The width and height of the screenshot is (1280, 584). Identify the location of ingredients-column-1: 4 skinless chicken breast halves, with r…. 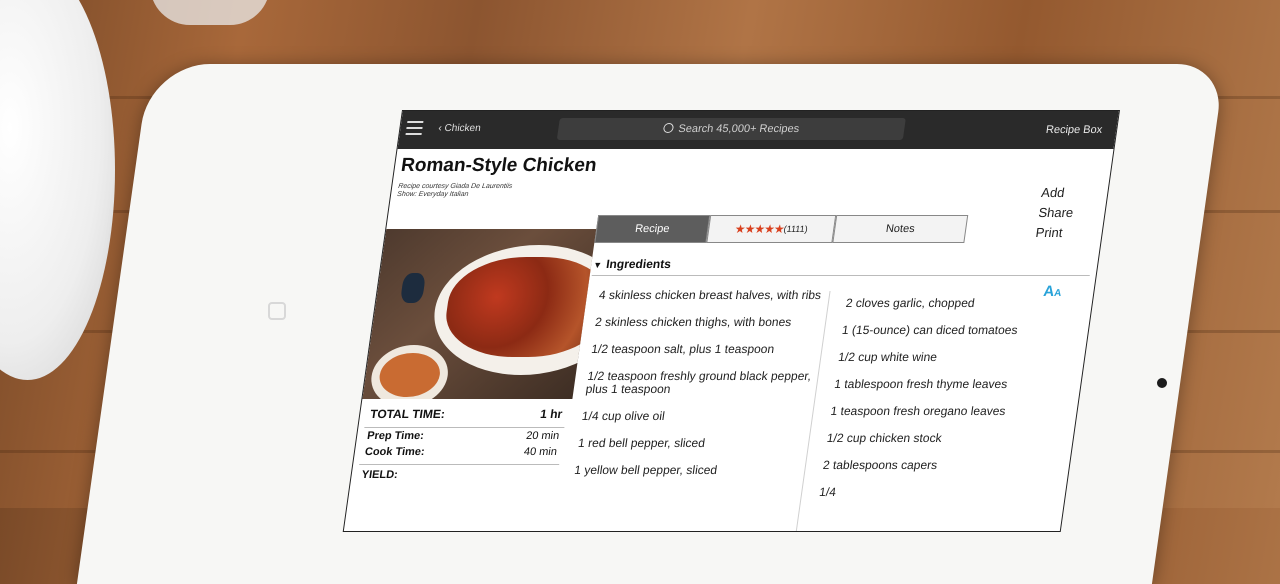
(700, 389).